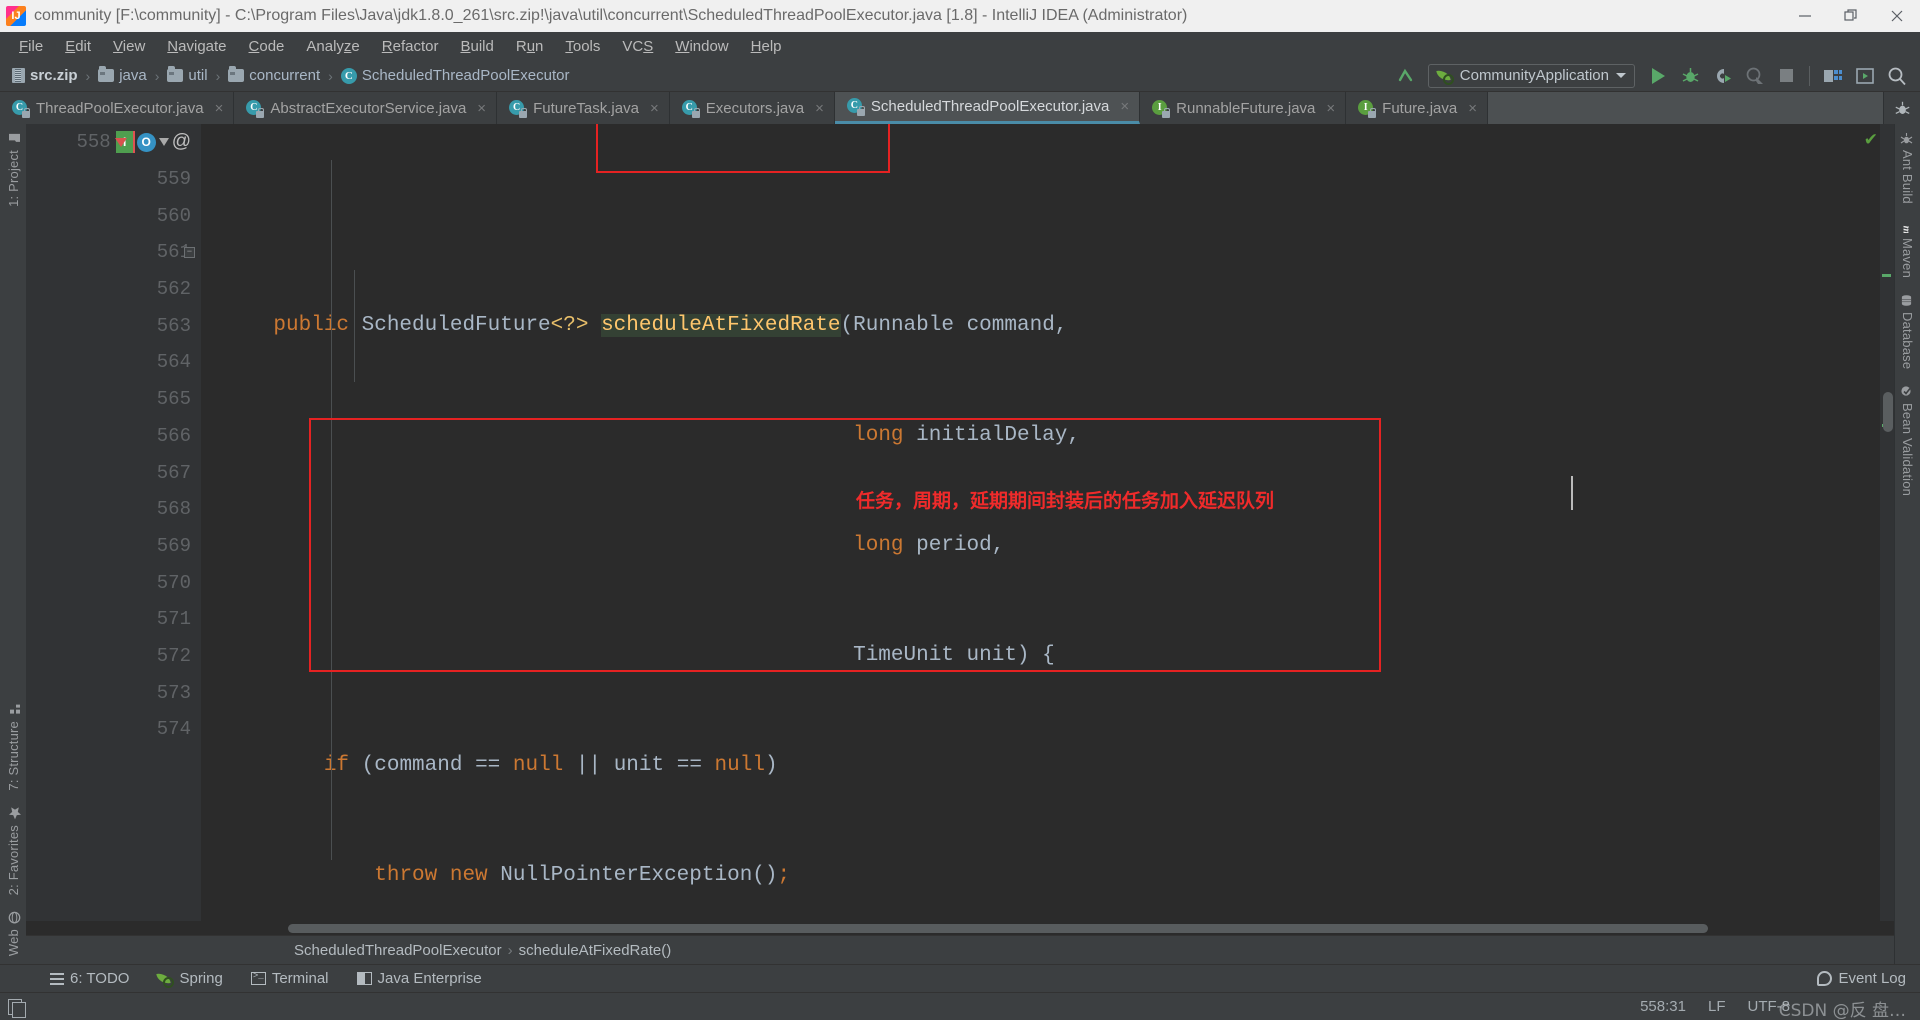 The image size is (1920, 1020). I want to click on breadcrumb-label: concurrent, so click(285, 75).